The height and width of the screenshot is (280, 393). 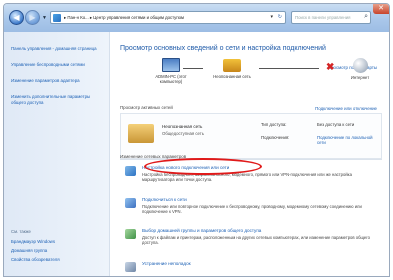 What do you see at coordinates (274, 124) in the screenshot?
I see `access-type-label: Тип доступа:` at bounding box center [274, 124].